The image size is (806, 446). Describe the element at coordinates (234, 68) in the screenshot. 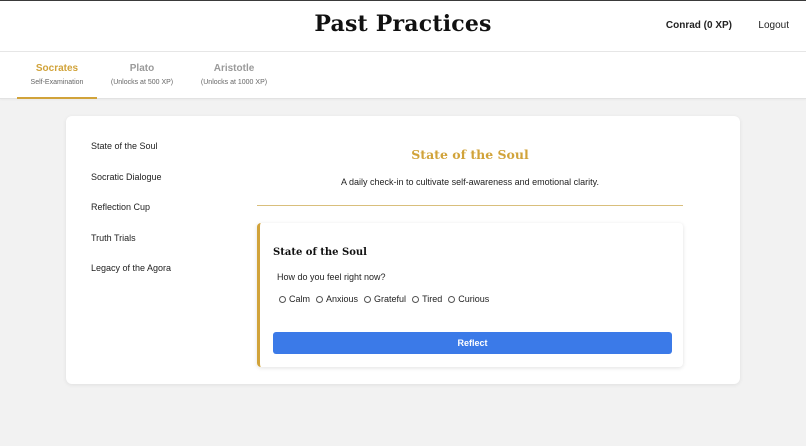

I see `tab-aristotle-name: Aristotle` at that location.